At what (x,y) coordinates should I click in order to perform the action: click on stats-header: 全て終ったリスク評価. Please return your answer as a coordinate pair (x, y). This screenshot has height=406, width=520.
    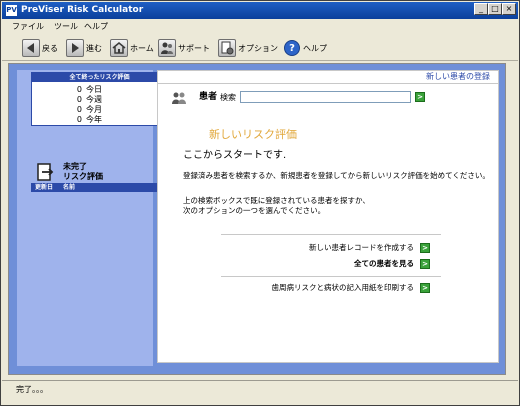
    Looking at the image, I should click on (99, 77).